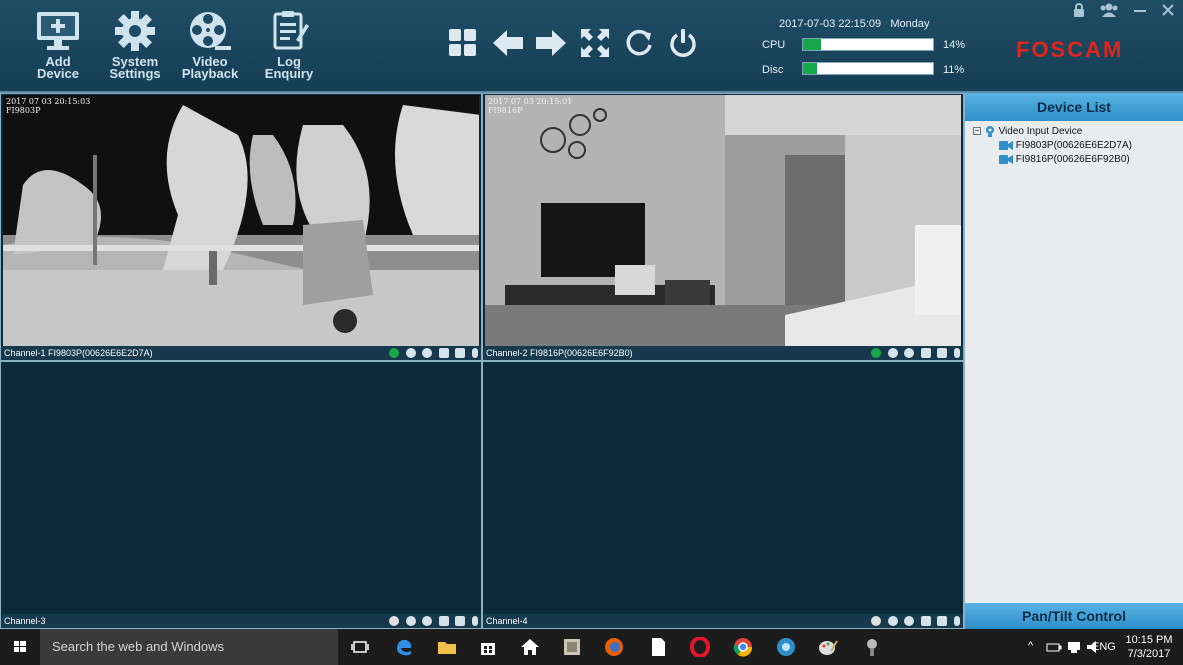 The image size is (1183, 665). I want to click on cpu-label: CPU, so click(774, 45).